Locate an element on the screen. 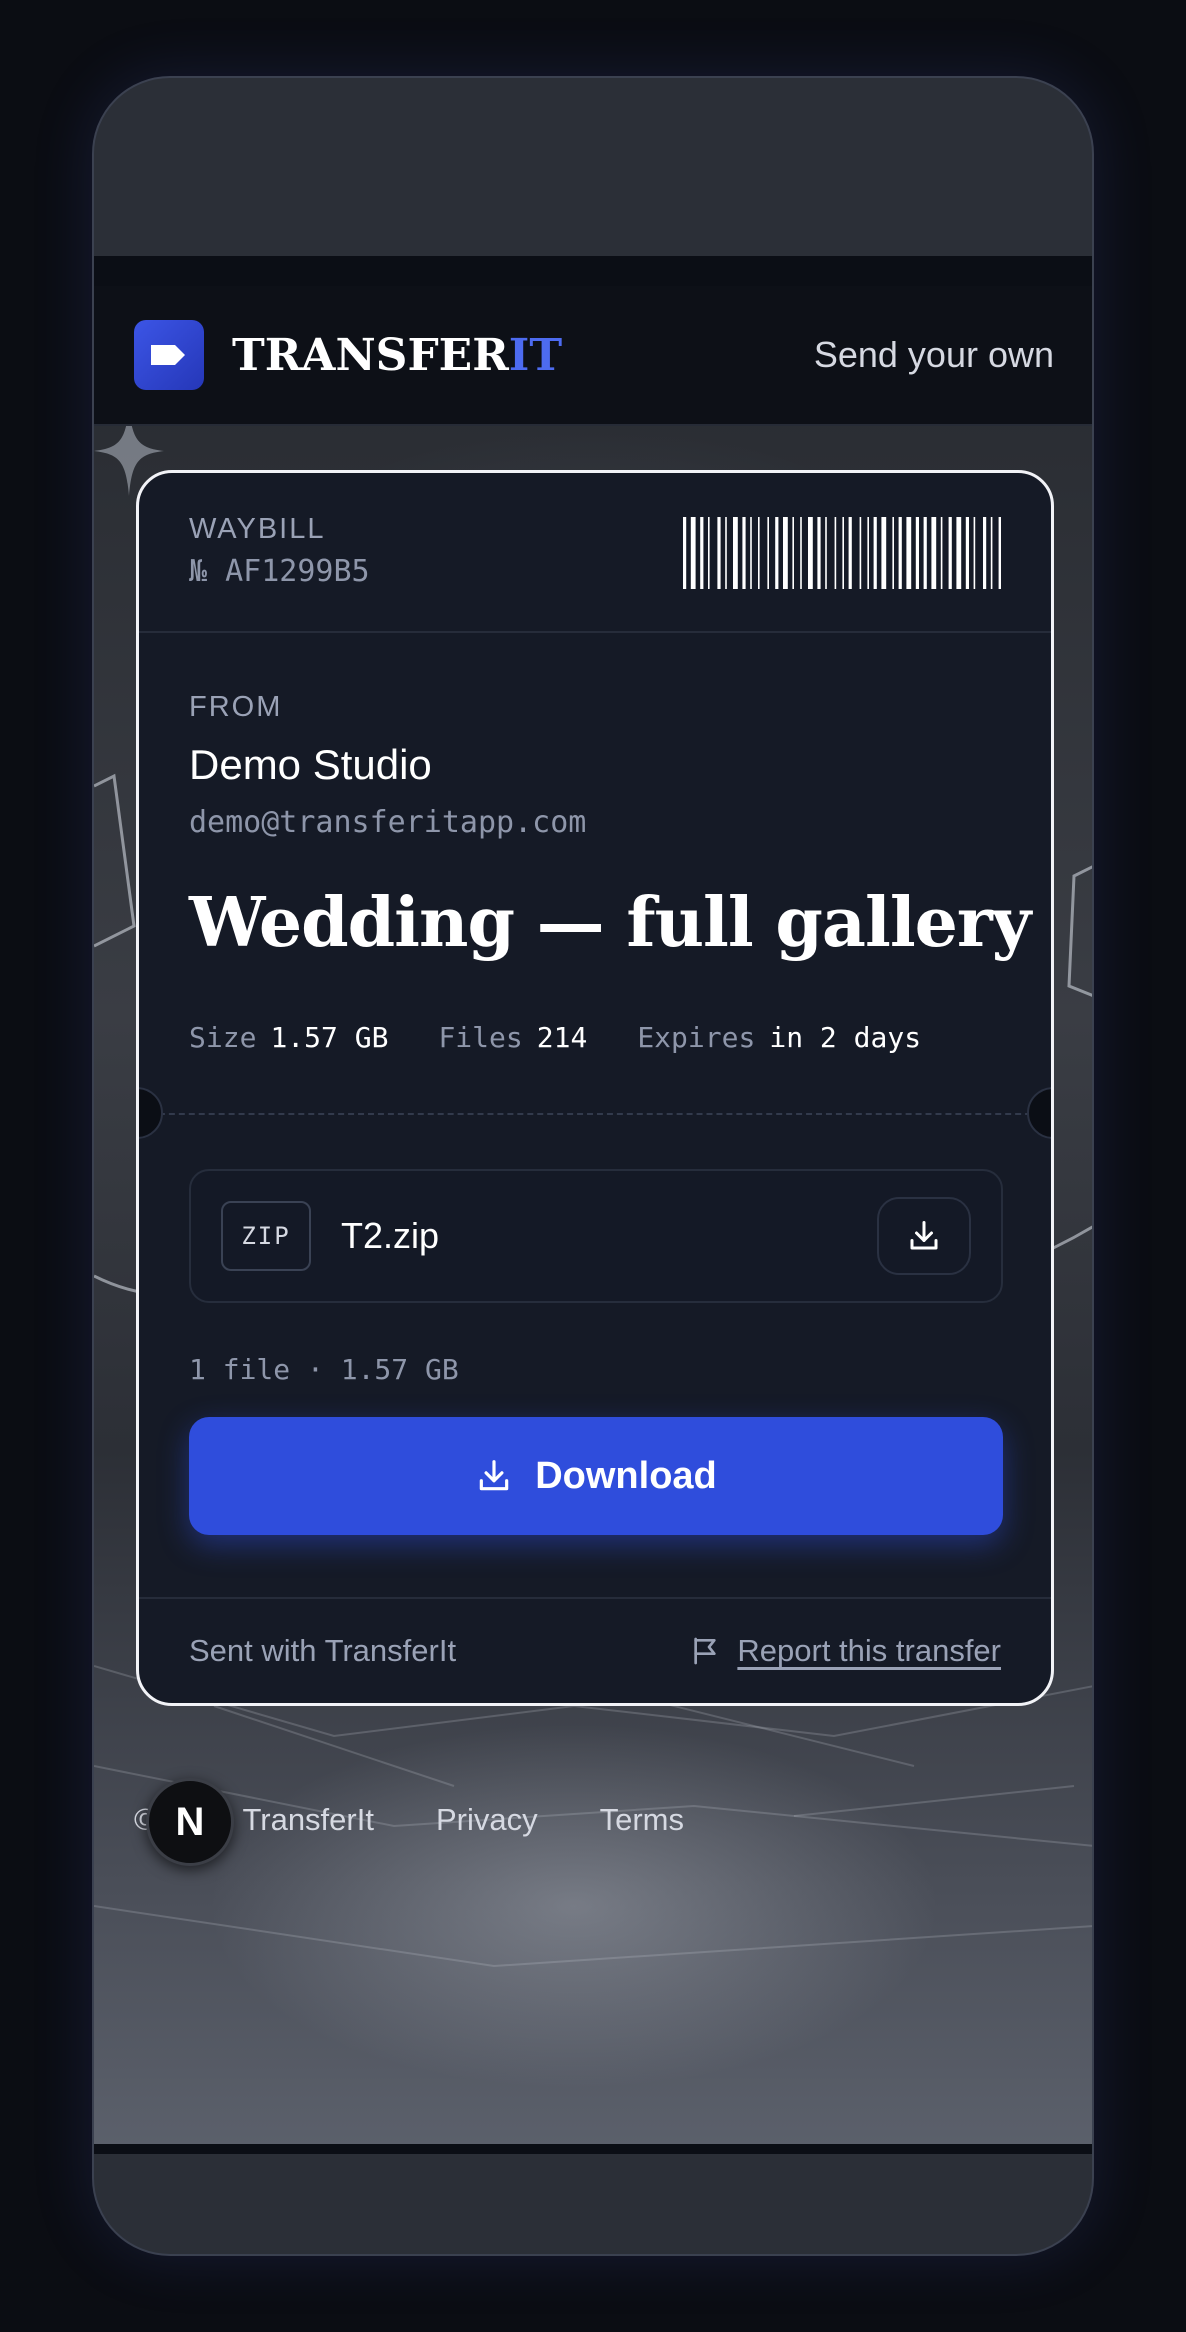 This screenshot has width=1186, height=2332. meta-expires: Expires in 2 days is located at coordinates (779, 1037).